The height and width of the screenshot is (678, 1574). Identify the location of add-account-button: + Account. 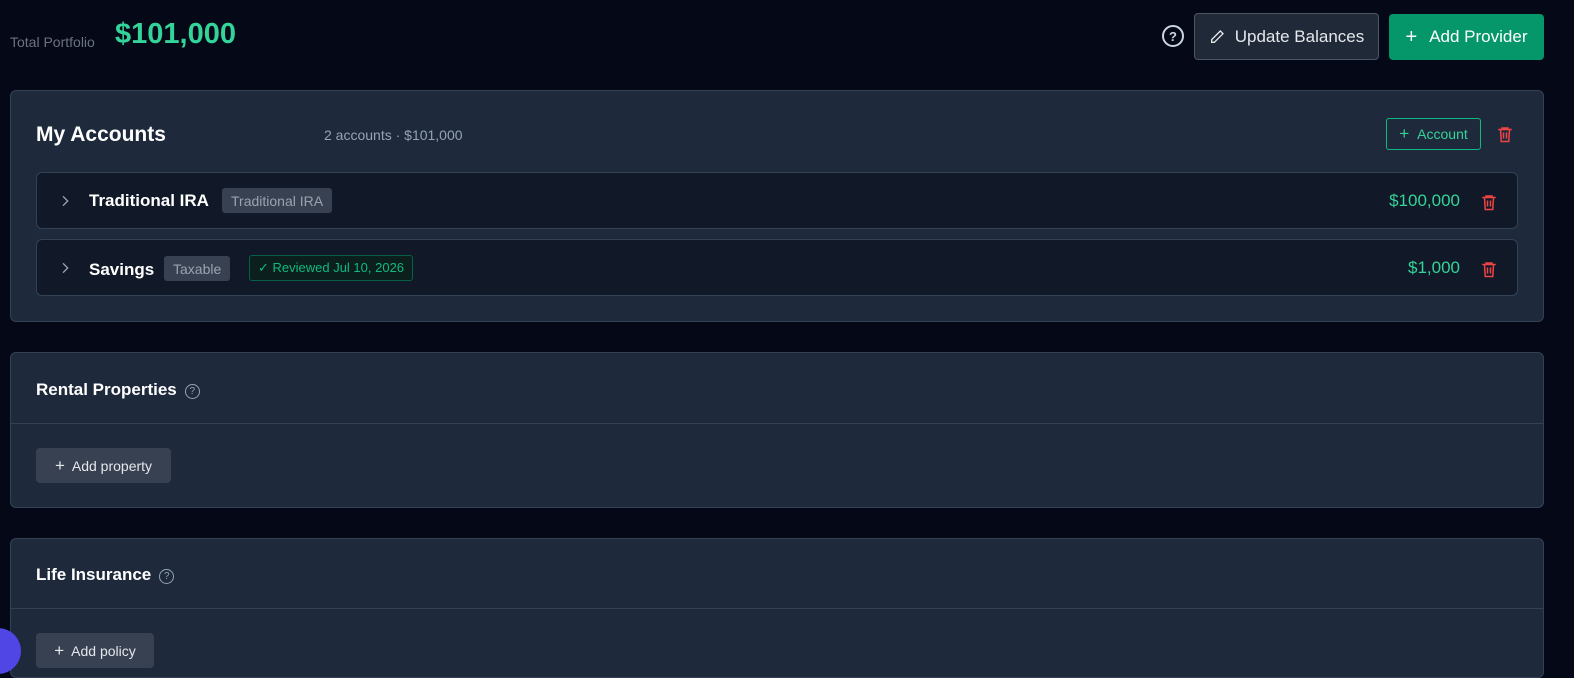
(1433, 134).